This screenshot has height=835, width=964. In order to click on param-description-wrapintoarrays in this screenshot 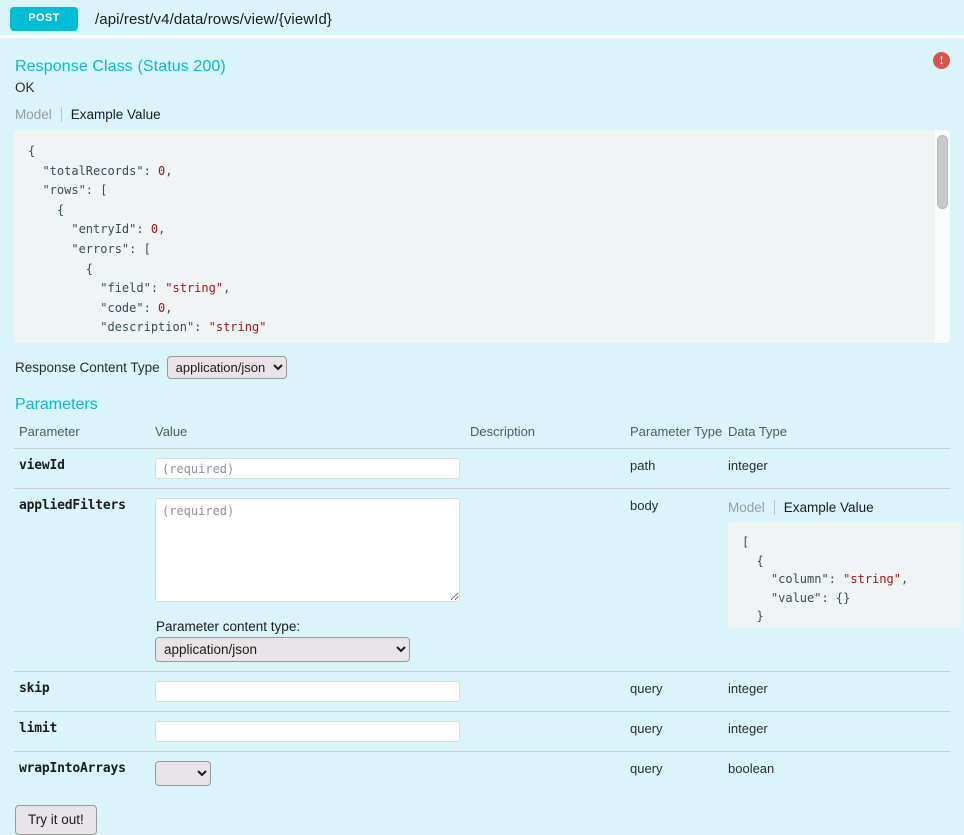, I will do `click(545, 774)`.